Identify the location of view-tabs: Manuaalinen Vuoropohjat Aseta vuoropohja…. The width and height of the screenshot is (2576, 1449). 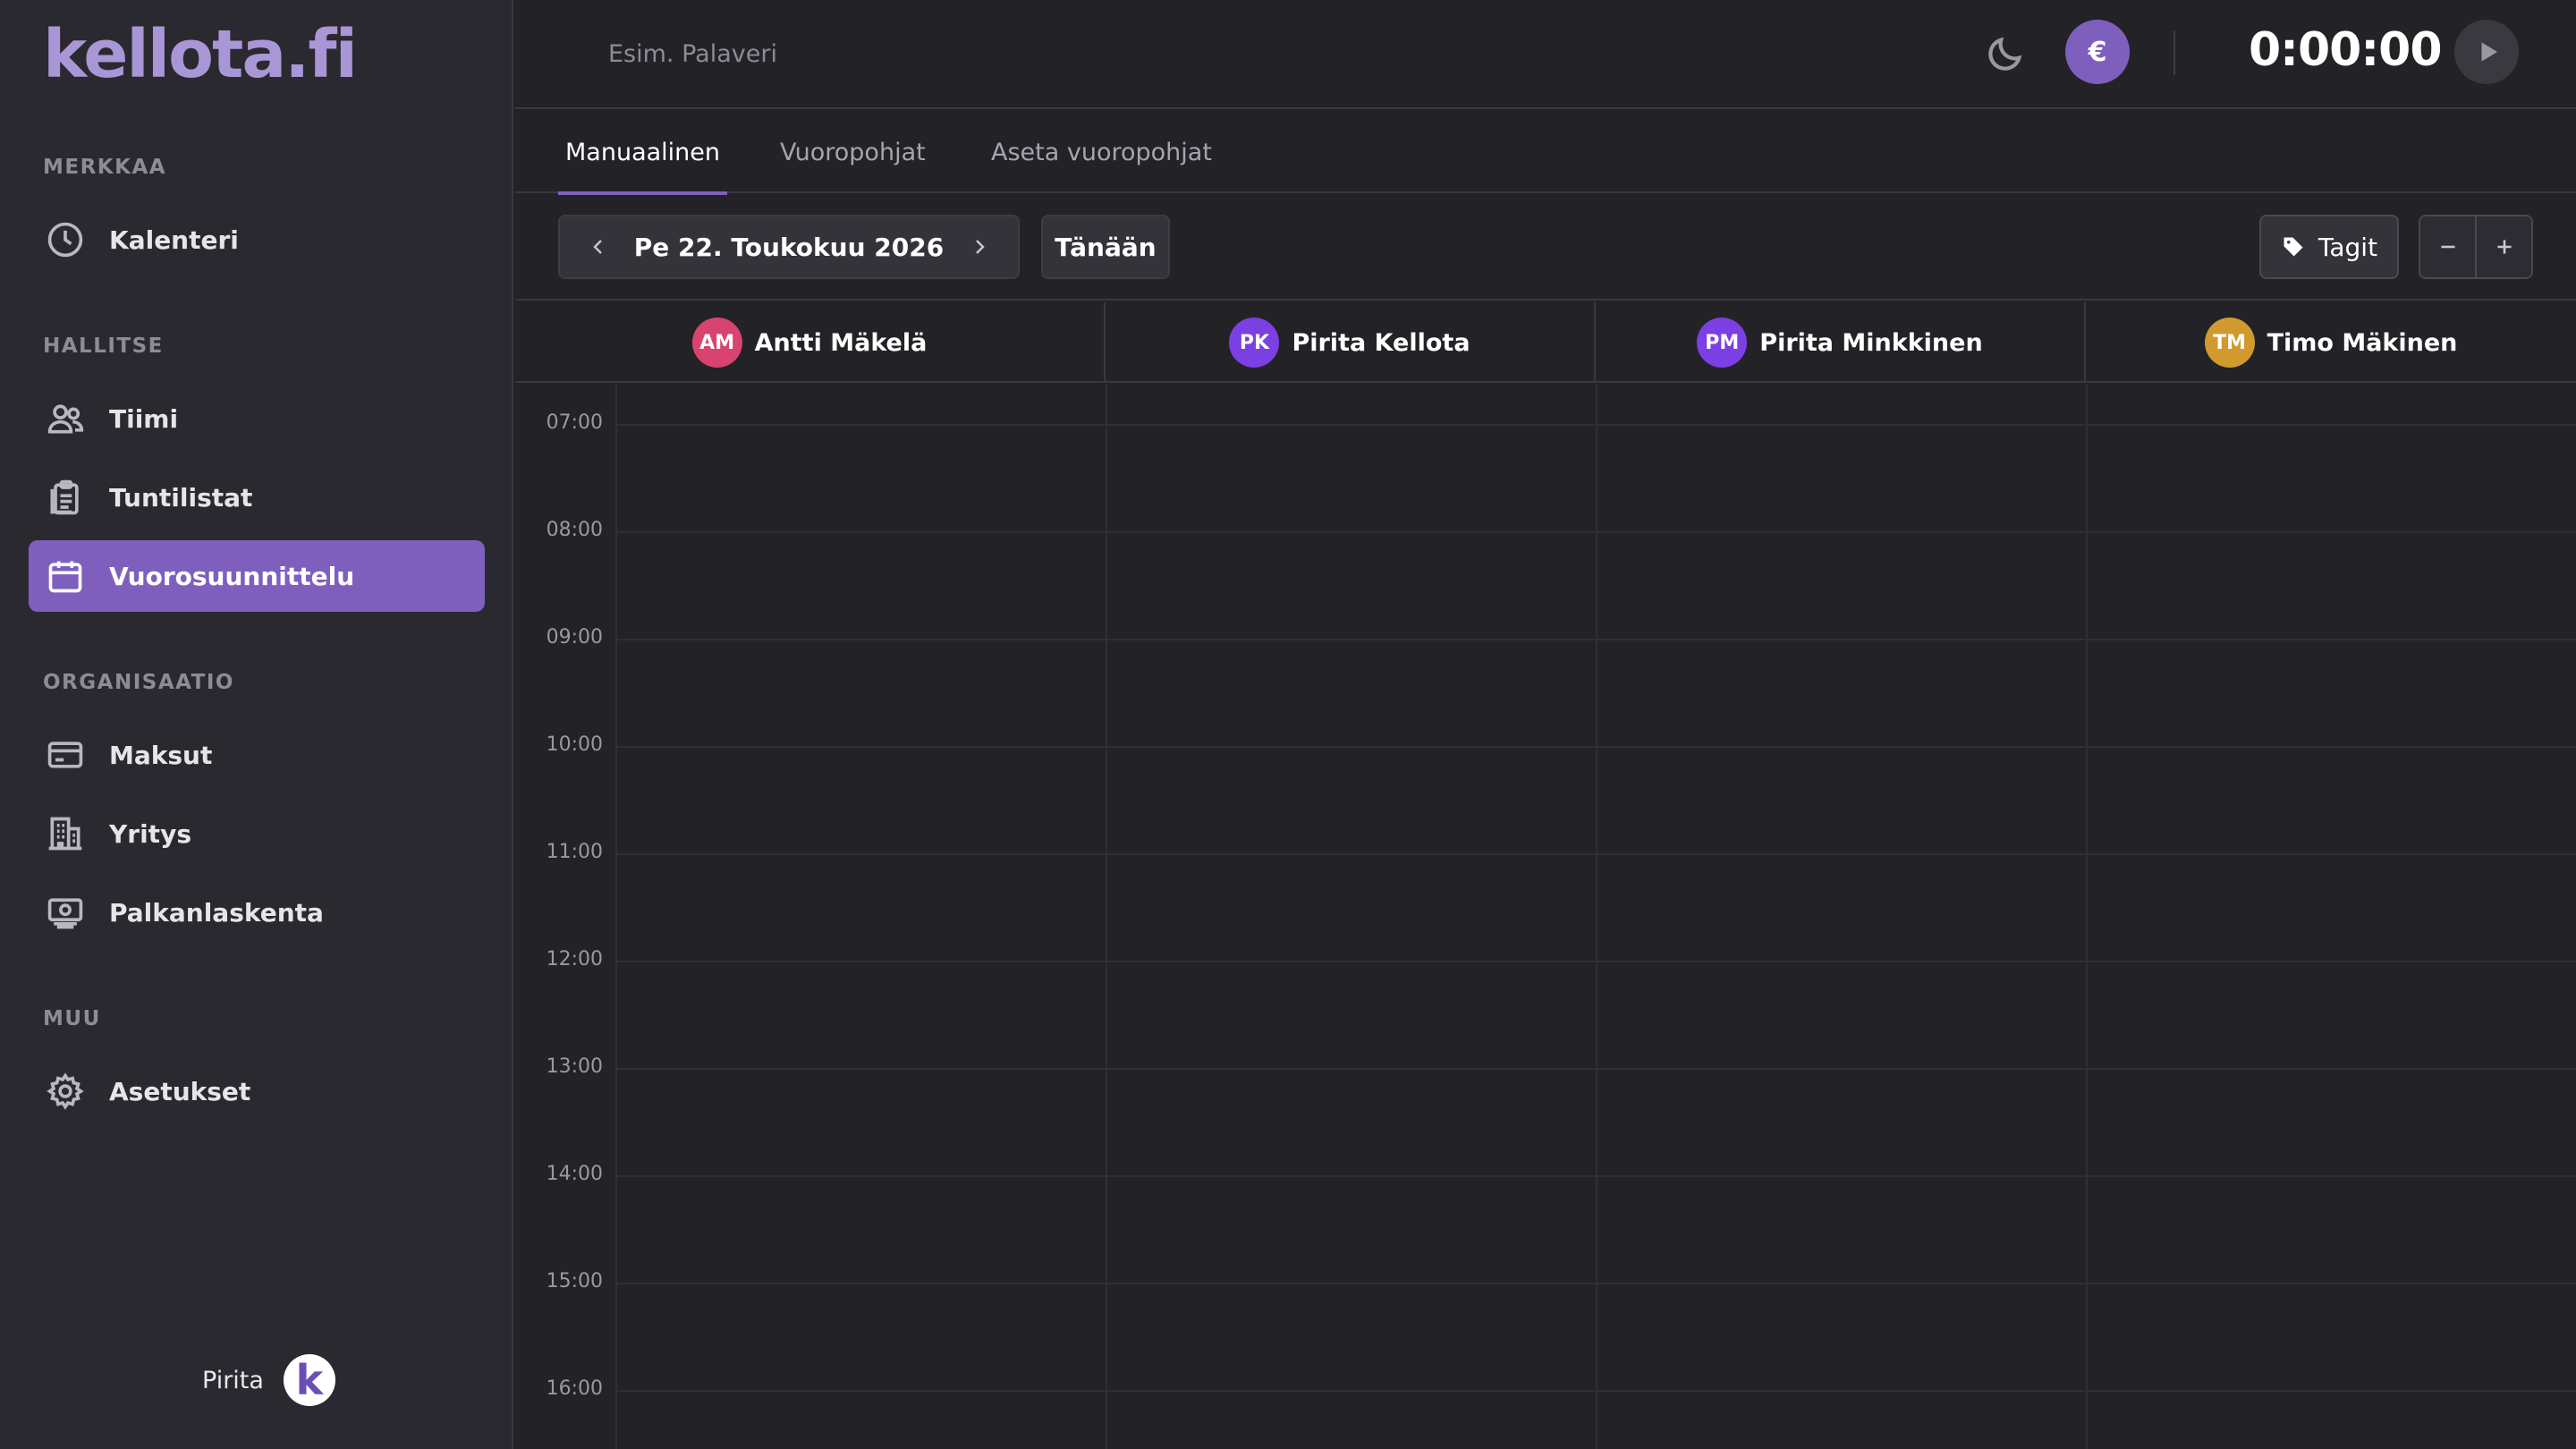
(1545, 153).